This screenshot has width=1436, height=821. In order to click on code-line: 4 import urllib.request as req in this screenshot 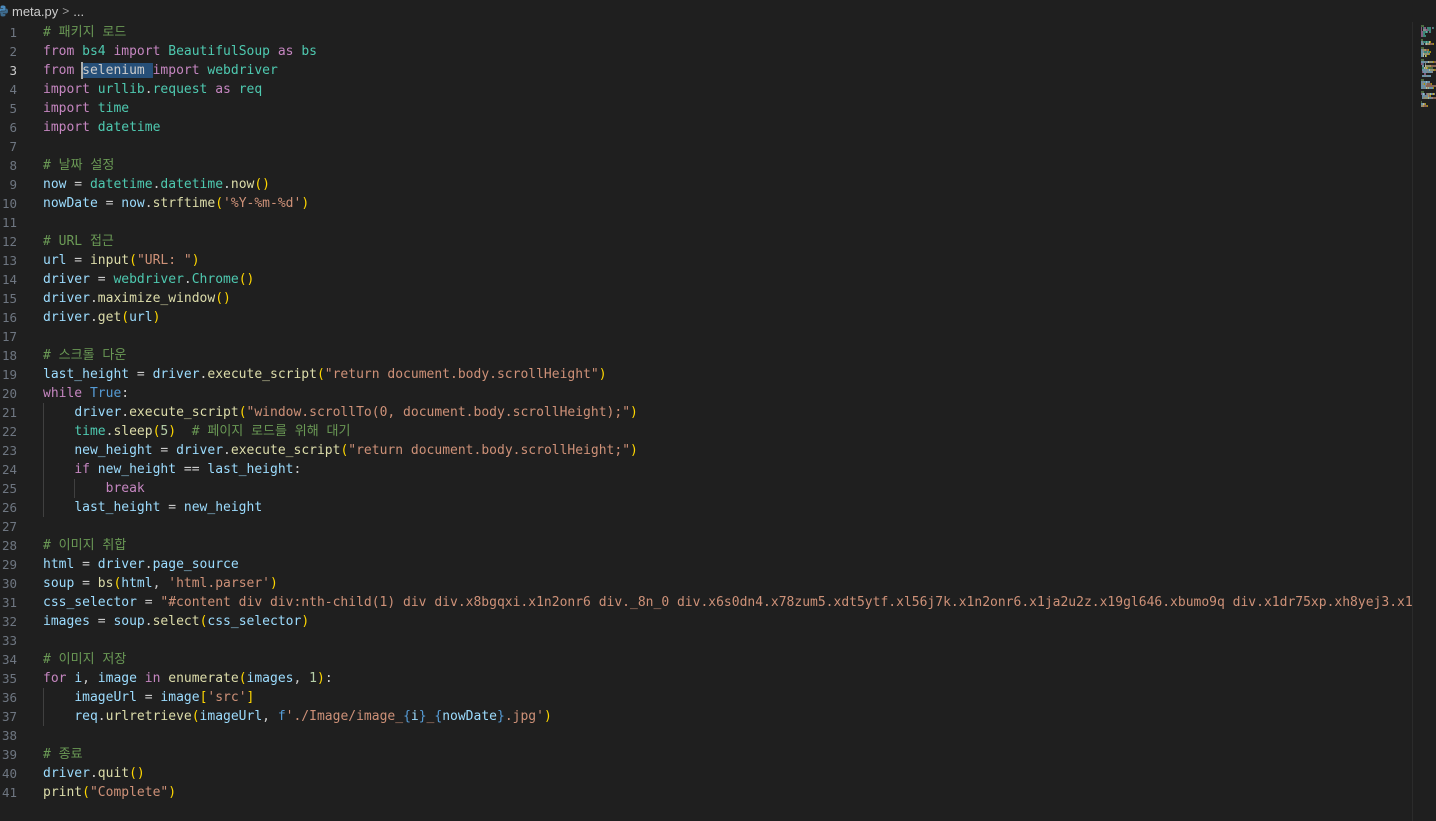, I will do `click(706, 89)`.